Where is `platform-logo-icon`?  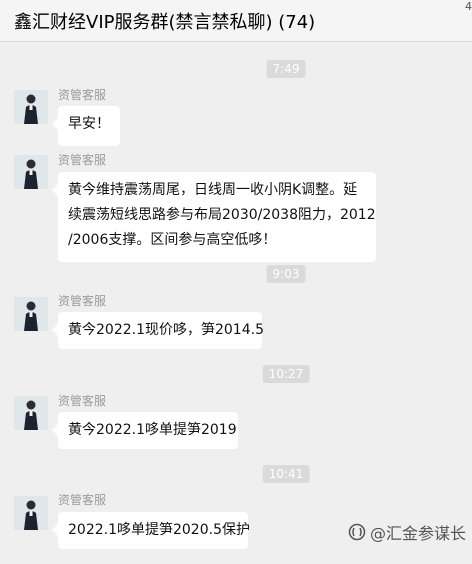
platform-logo-icon is located at coordinates (357, 532).